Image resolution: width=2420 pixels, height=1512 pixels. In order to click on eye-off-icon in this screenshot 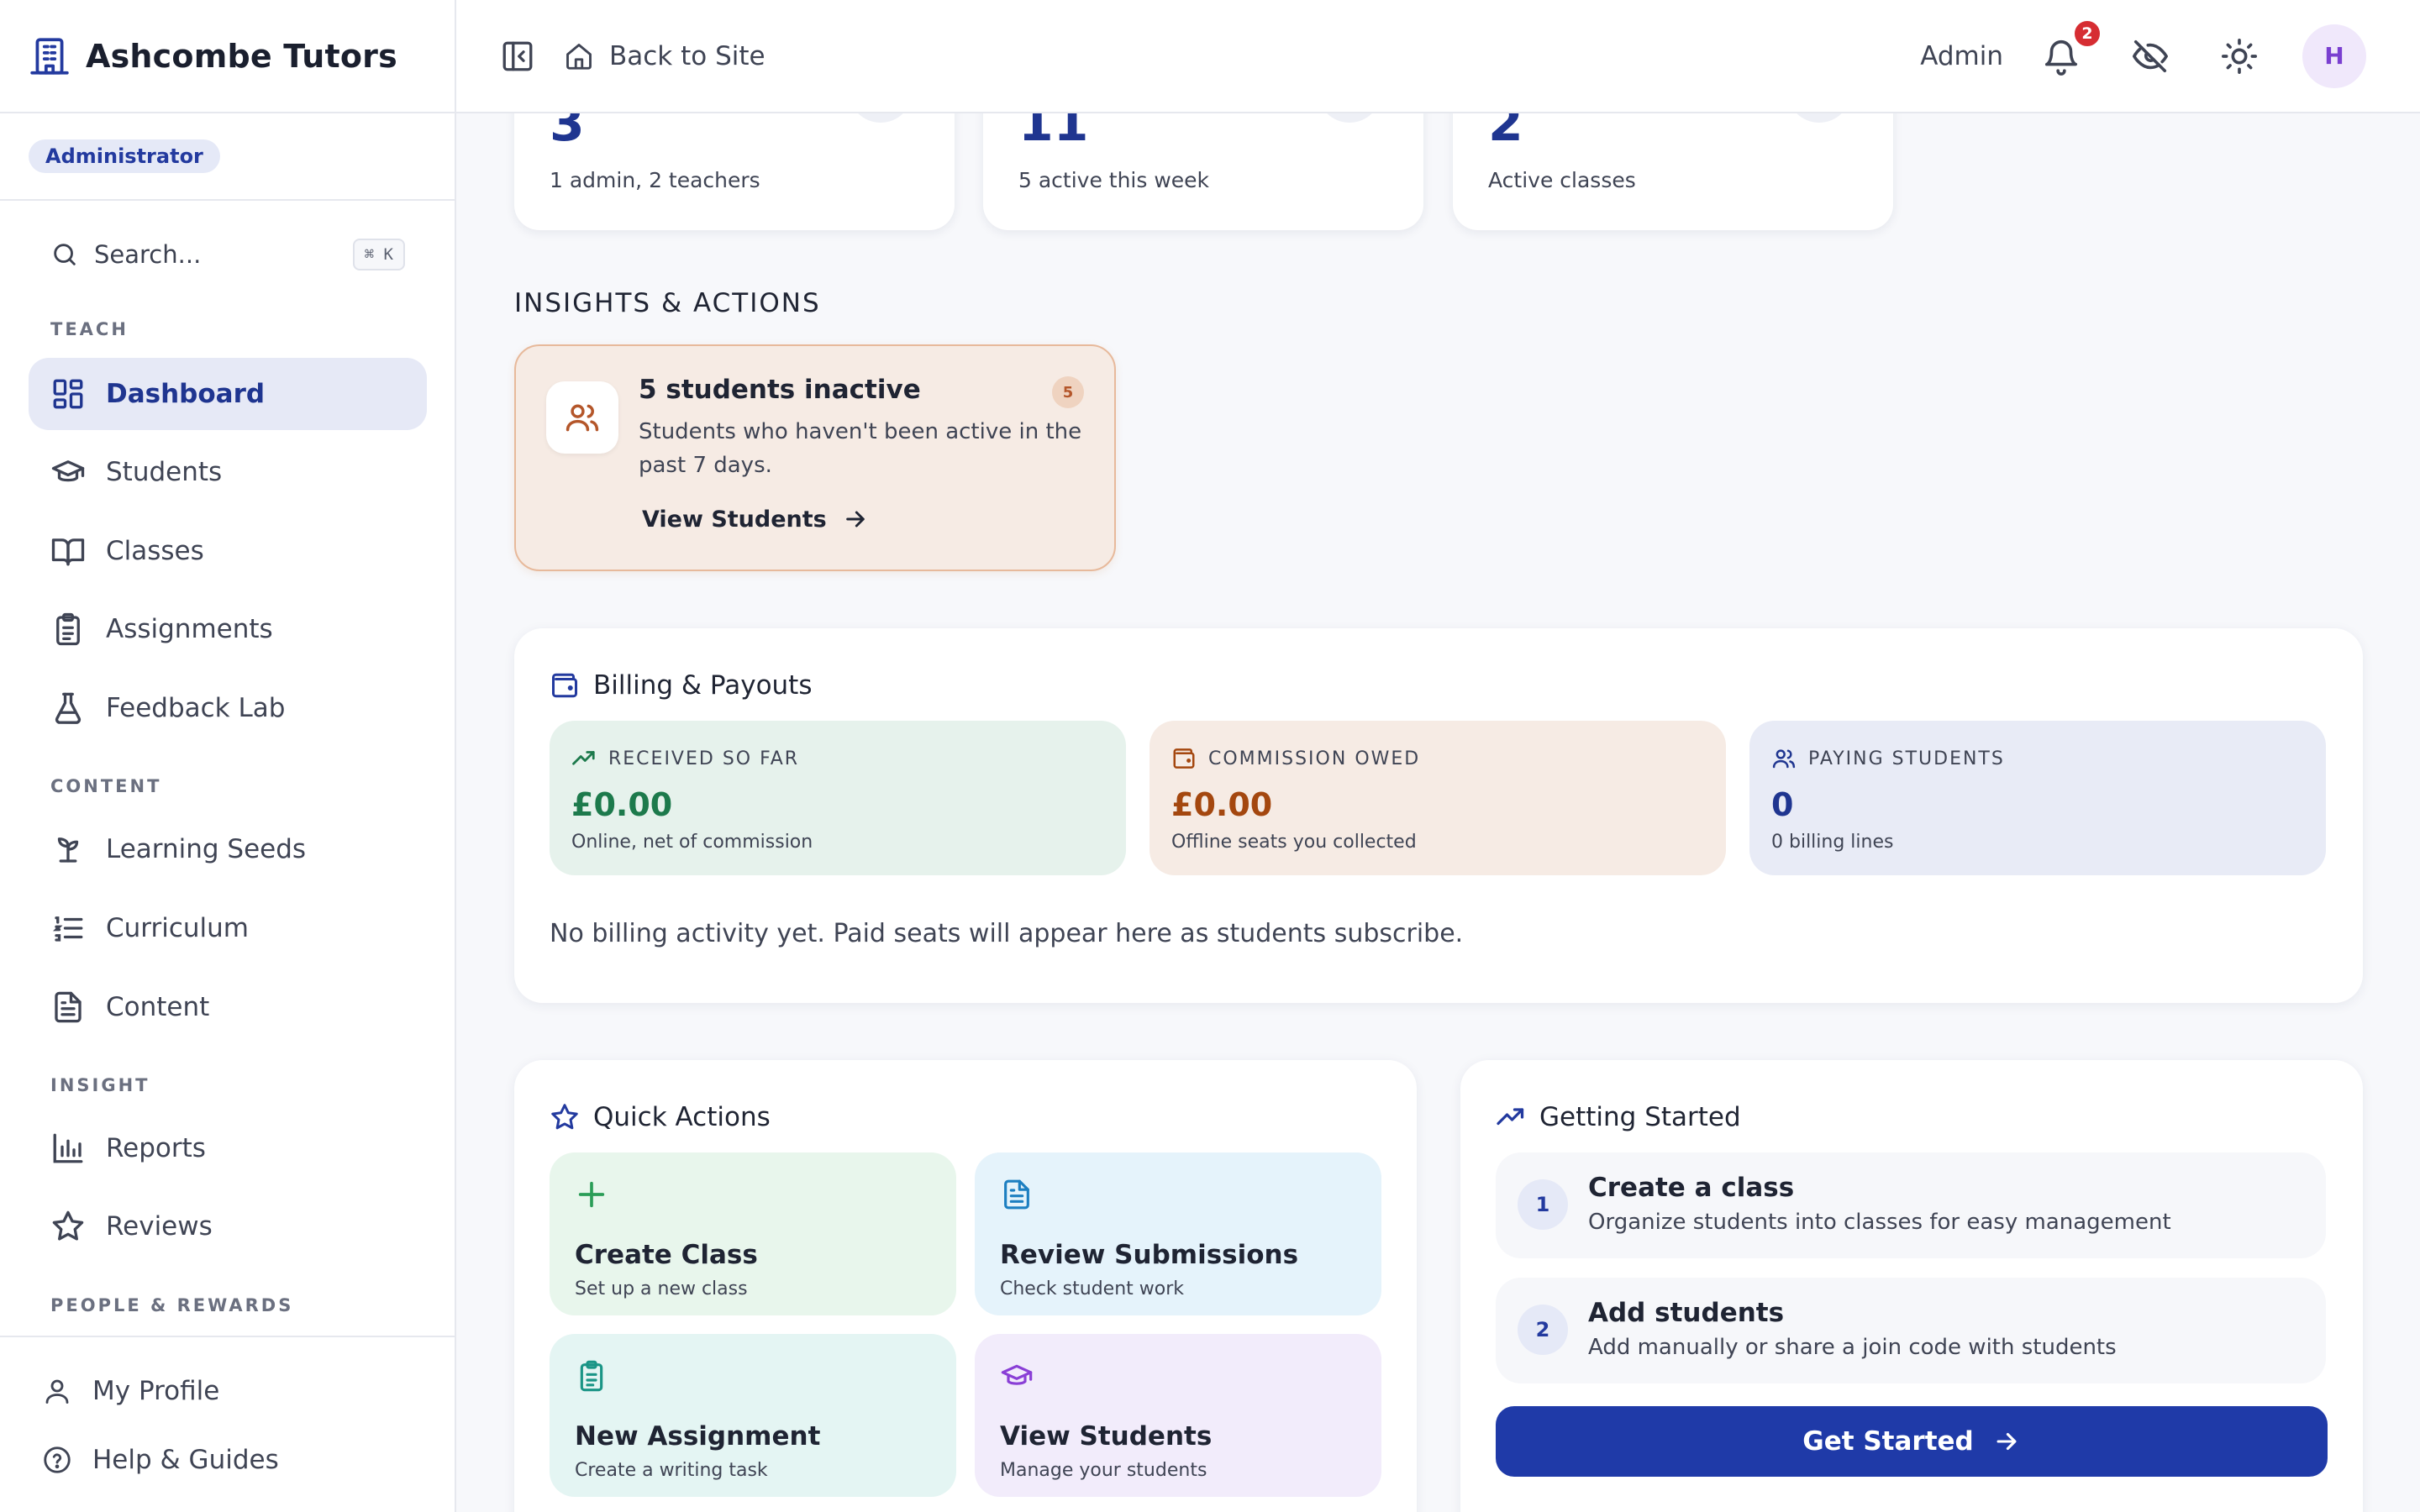, I will do `click(2150, 55)`.